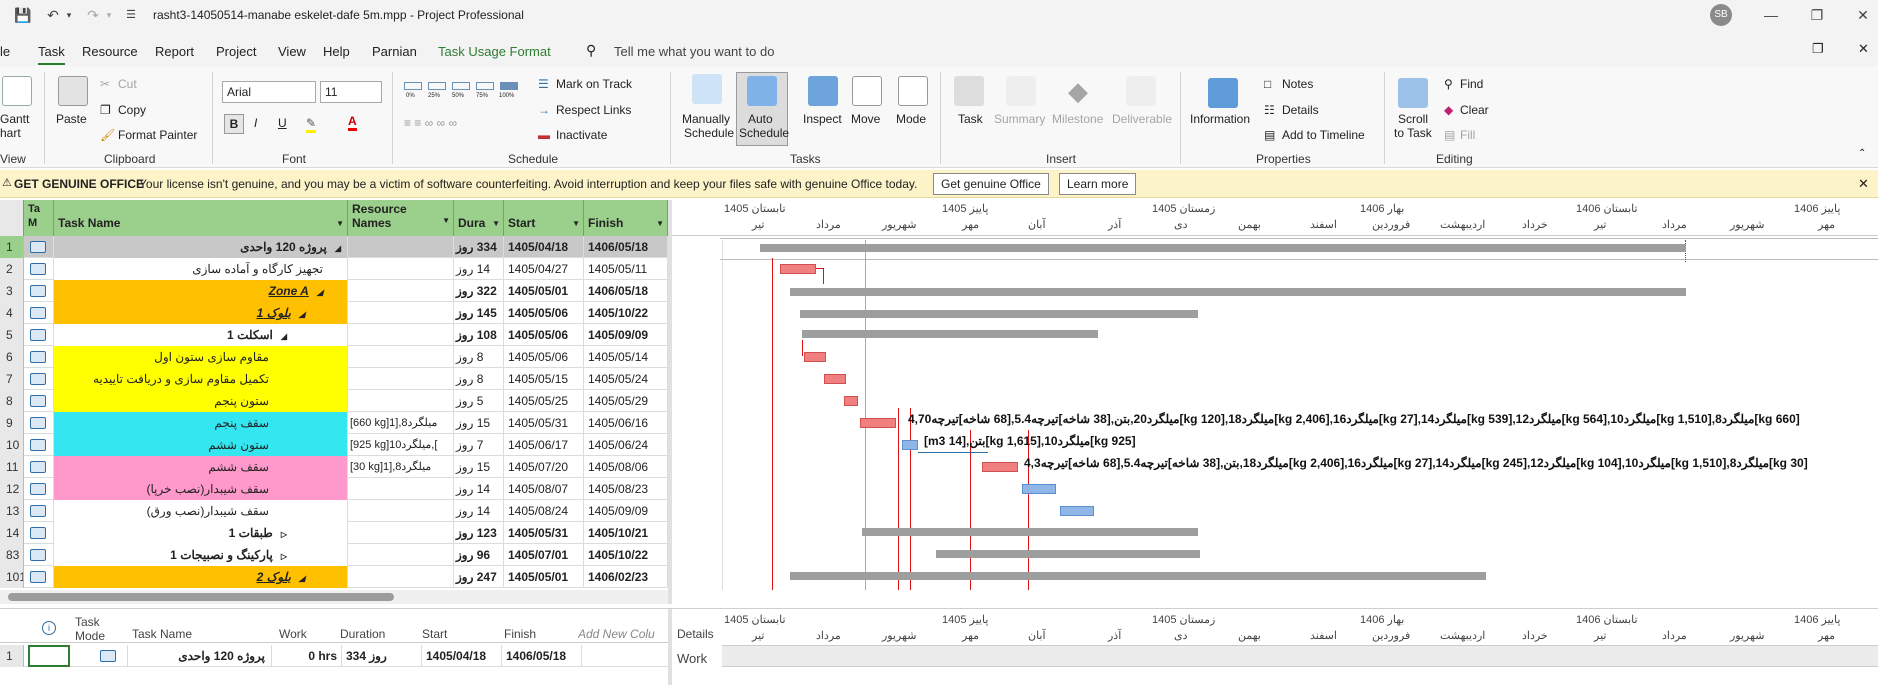 The image size is (1878, 685). What do you see at coordinates (401, 467) in the screenshot?
I see `resource-names-cell: [30 kg]میلگرد8,[1` at bounding box center [401, 467].